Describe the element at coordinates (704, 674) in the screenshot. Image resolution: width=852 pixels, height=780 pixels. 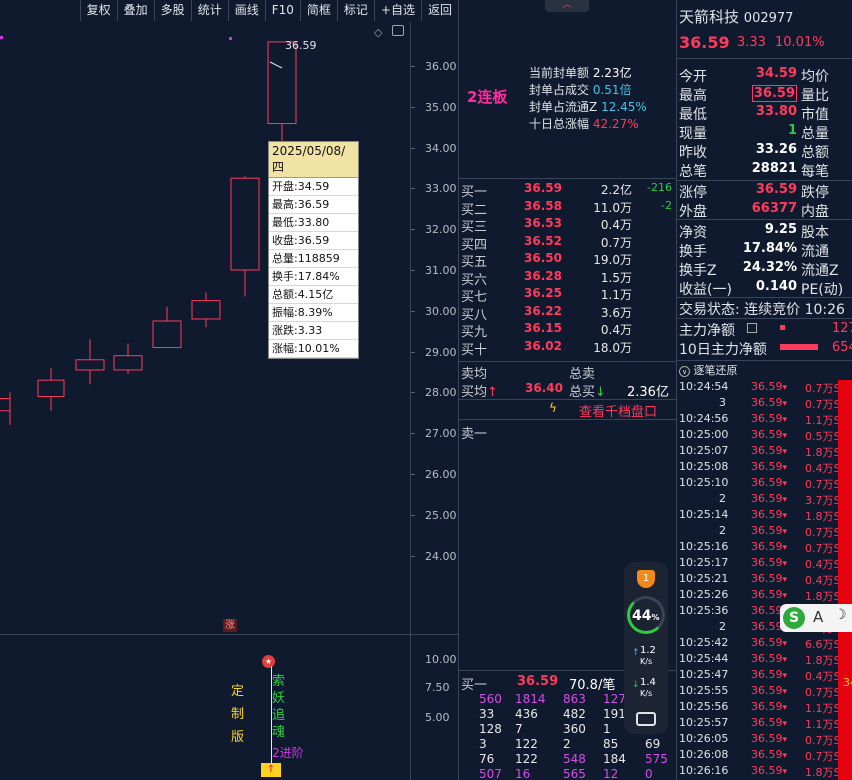
I see `tick-time: 10:25:47` at that location.